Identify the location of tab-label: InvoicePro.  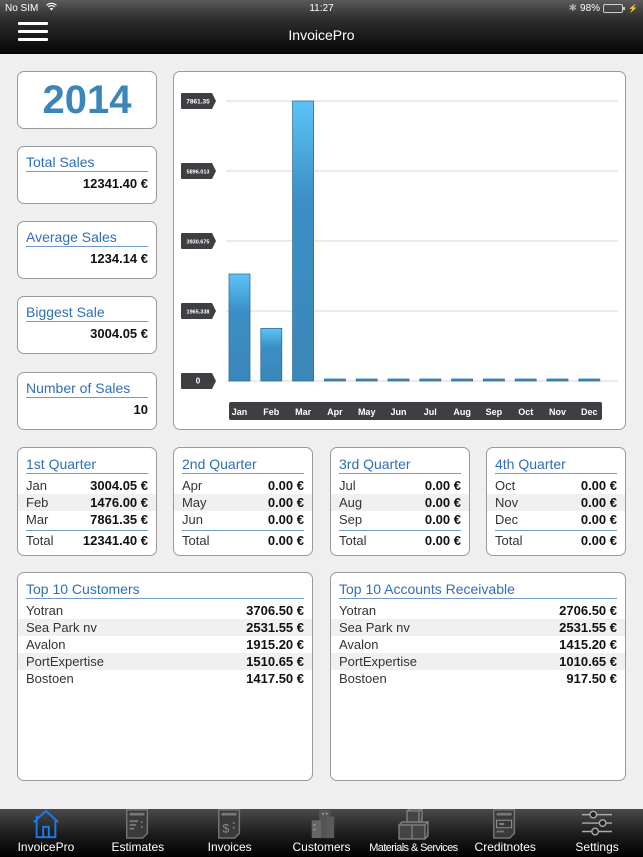
(46, 847).